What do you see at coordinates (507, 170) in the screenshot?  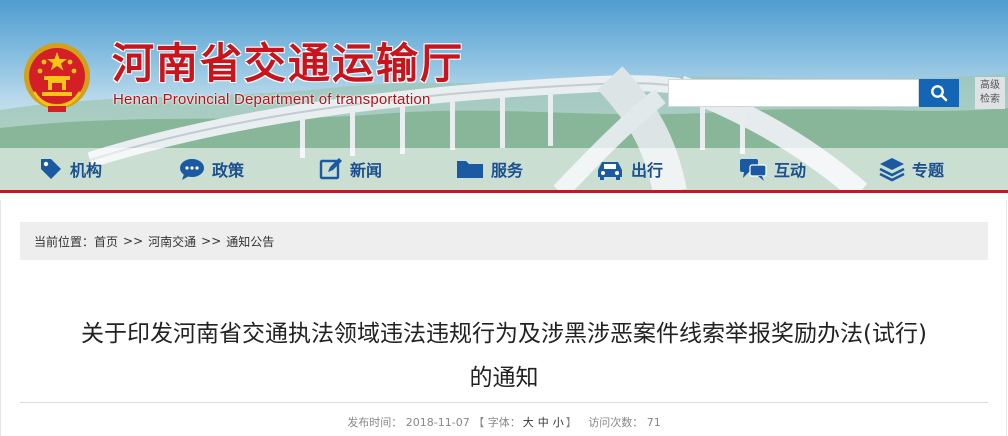 I see `nav-label: 服务` at bounding box center [507, 170].